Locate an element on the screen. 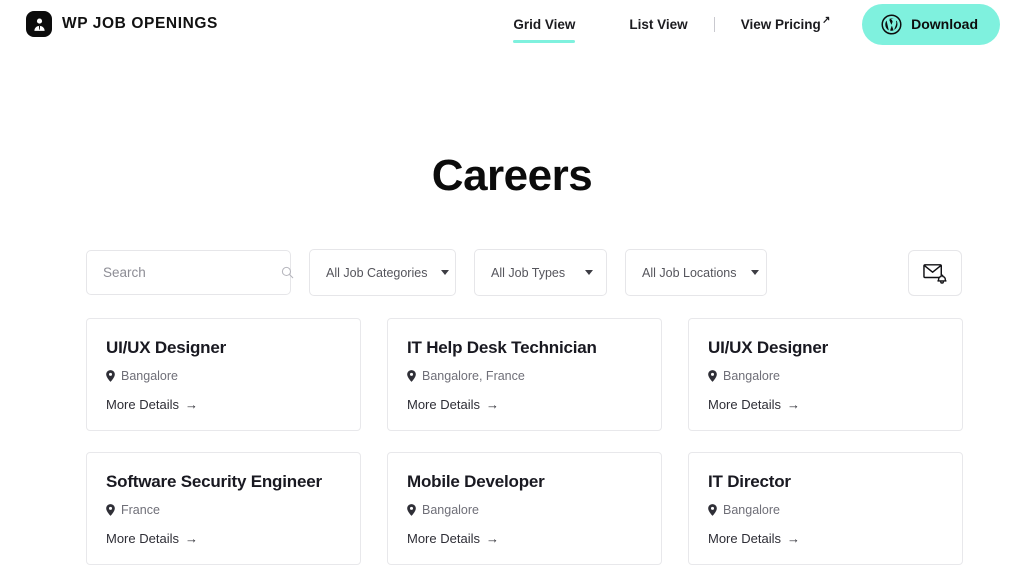 This screenshot has width=1024, height=574. person-avatar-icon is located at coordinates (39, 24).